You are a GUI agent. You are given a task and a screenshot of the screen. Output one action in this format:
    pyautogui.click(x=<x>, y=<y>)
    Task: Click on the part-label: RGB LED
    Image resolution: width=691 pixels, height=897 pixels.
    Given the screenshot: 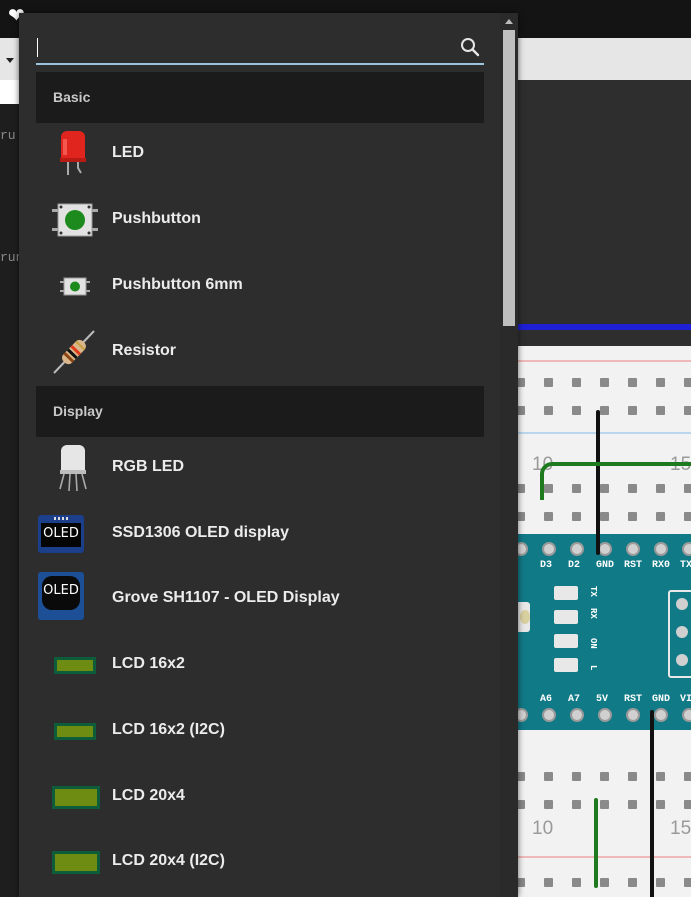 What is the action you would take?
    pyautogui.click(x=148, y=466)
    